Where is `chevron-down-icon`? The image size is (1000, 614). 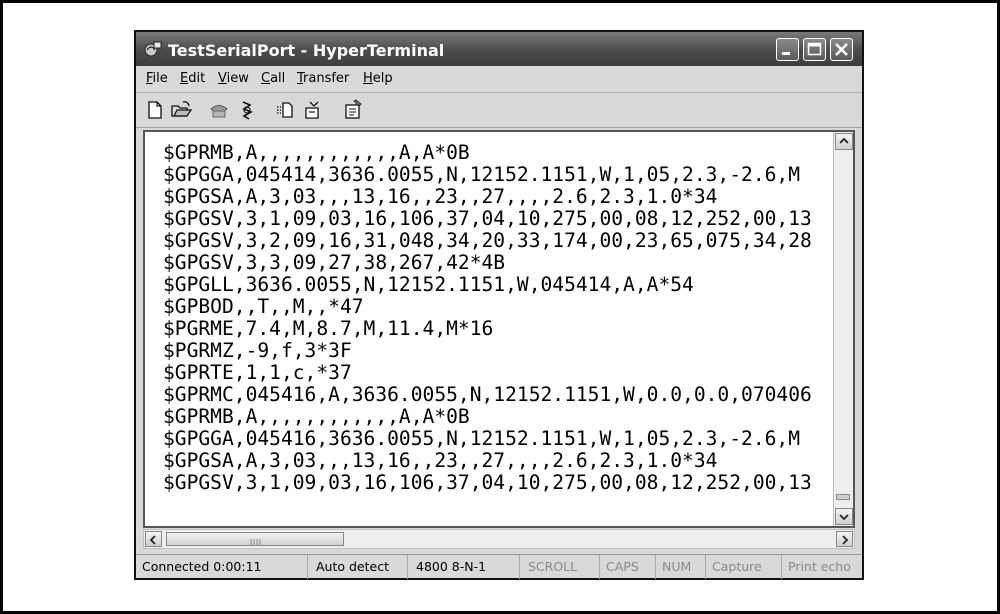
chevron-down-icon is located at coordinates (844, 517).